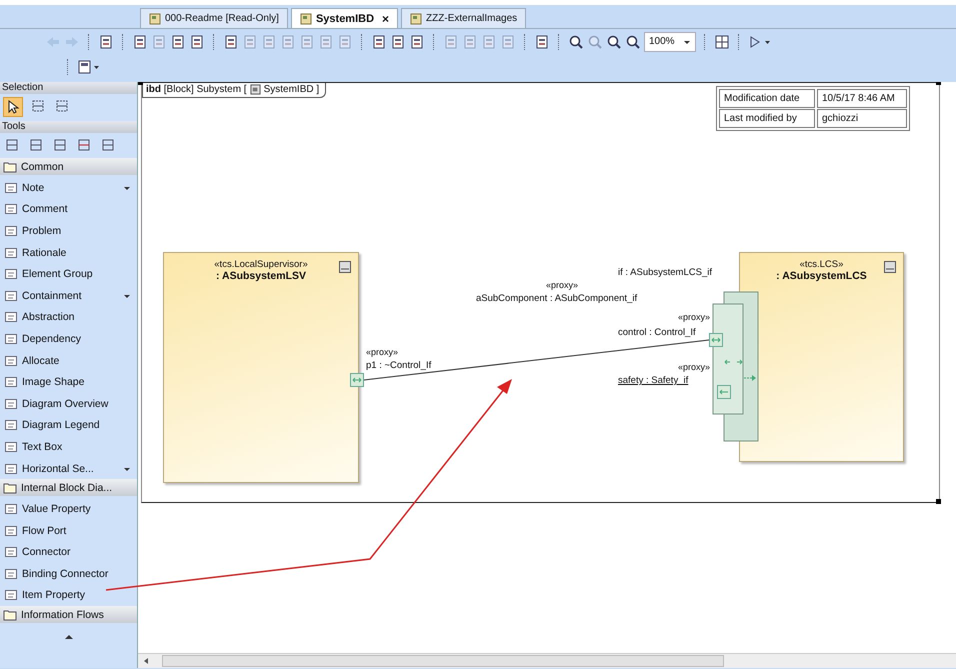 The width and height of the screenshot is (956, 669). Describe the element at coordinates (68, 188) in the screenshot. I see `palette-item: Note` at that location.